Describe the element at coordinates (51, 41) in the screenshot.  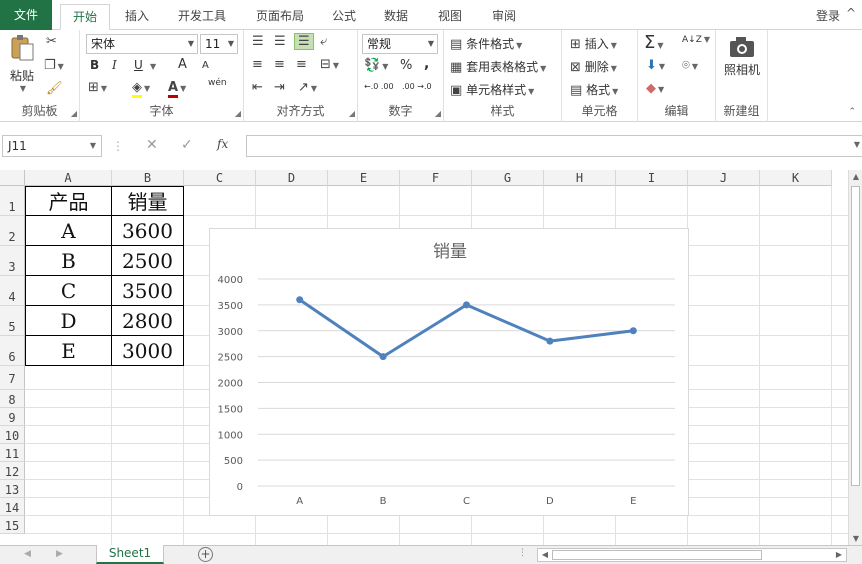
I see `cut-button: ✂` at that location.